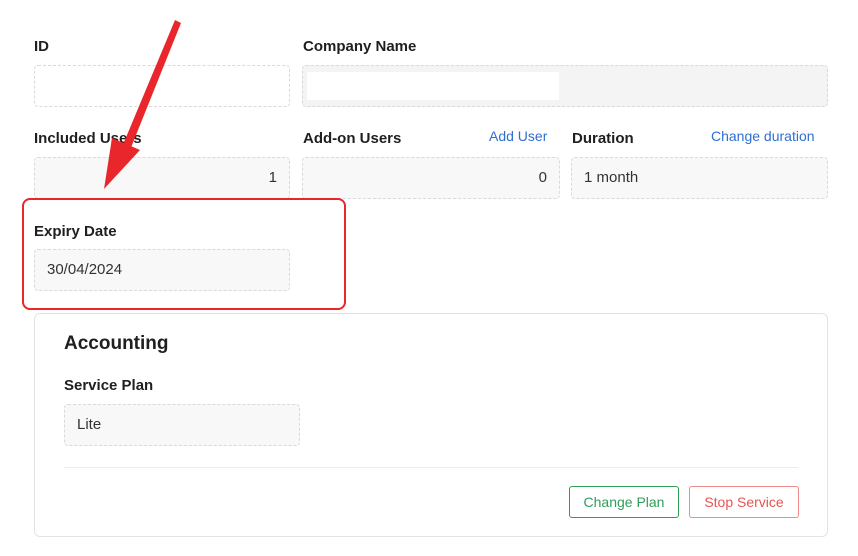 The height and width of the screenshot is (556, 858). What do you see at coordinates (184, 254) in the screenshot?
I see `expiry-date-highlight-box` at bounding box center [184, 254].